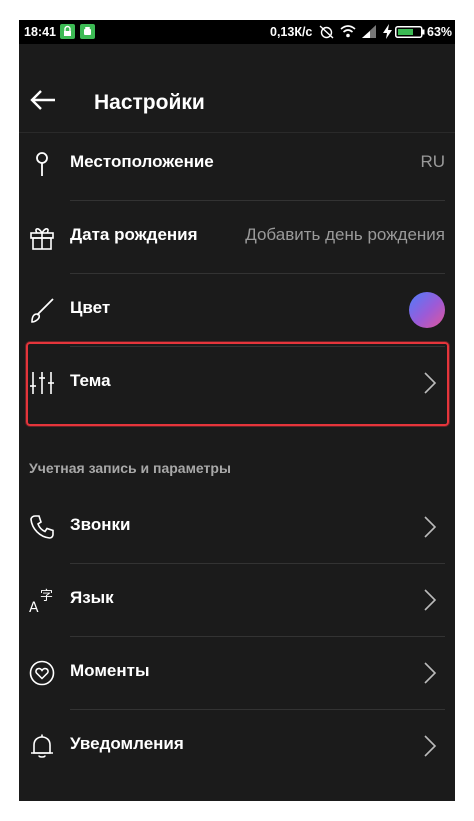  Describe the element at coordinates (130, 468) in the screenshot. I see `section-header: Учетная запись и параметры` at that location.